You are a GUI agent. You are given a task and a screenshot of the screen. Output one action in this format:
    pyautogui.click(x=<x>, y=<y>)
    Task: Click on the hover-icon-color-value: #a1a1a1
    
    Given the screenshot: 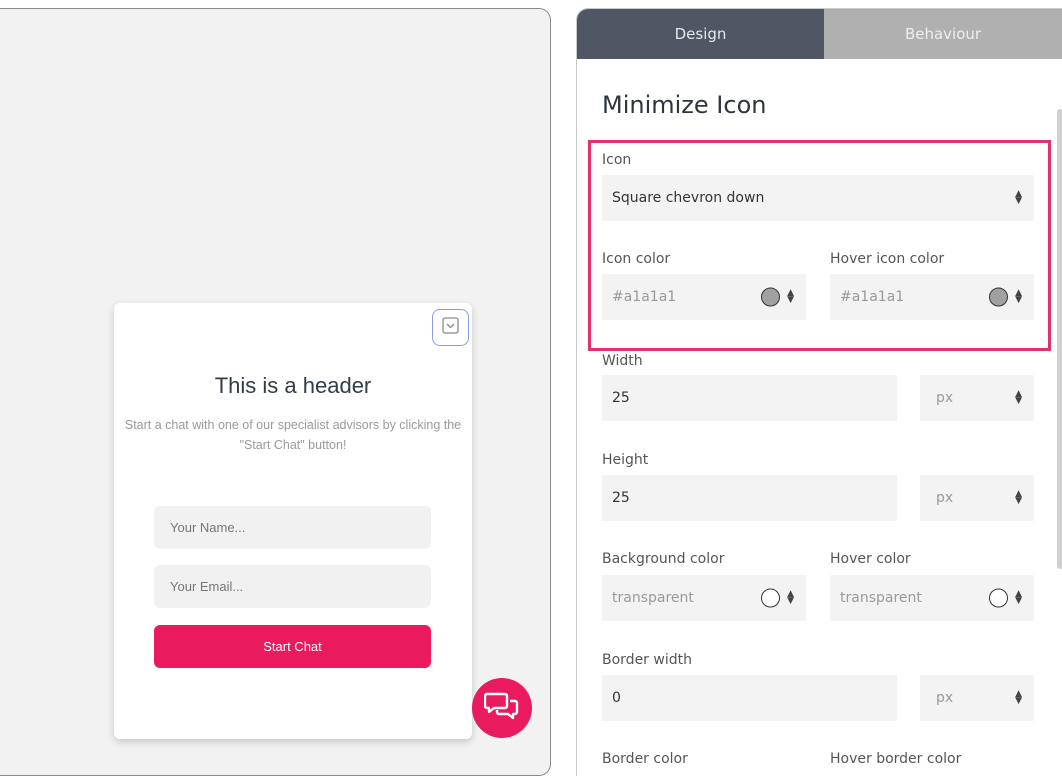 What is the action you would take?
    pyautogui.click(x=872, y=297)
    